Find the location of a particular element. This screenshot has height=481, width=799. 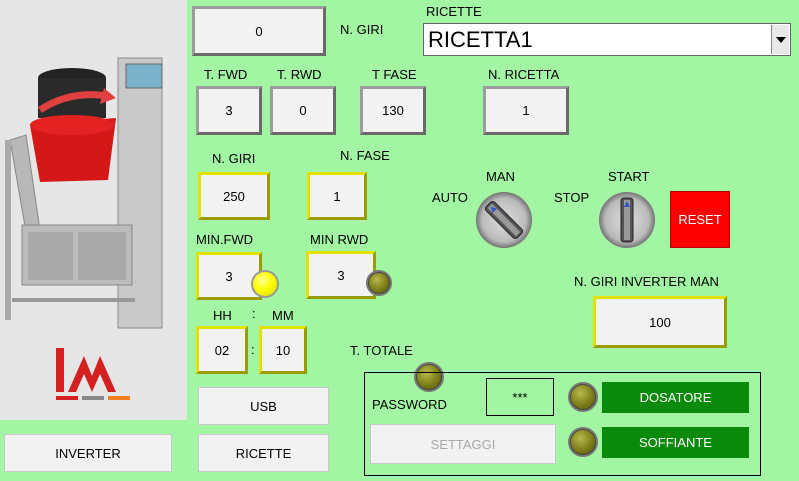

dosatore-indicator: DOSATORE is located at coordinates (675, 397).